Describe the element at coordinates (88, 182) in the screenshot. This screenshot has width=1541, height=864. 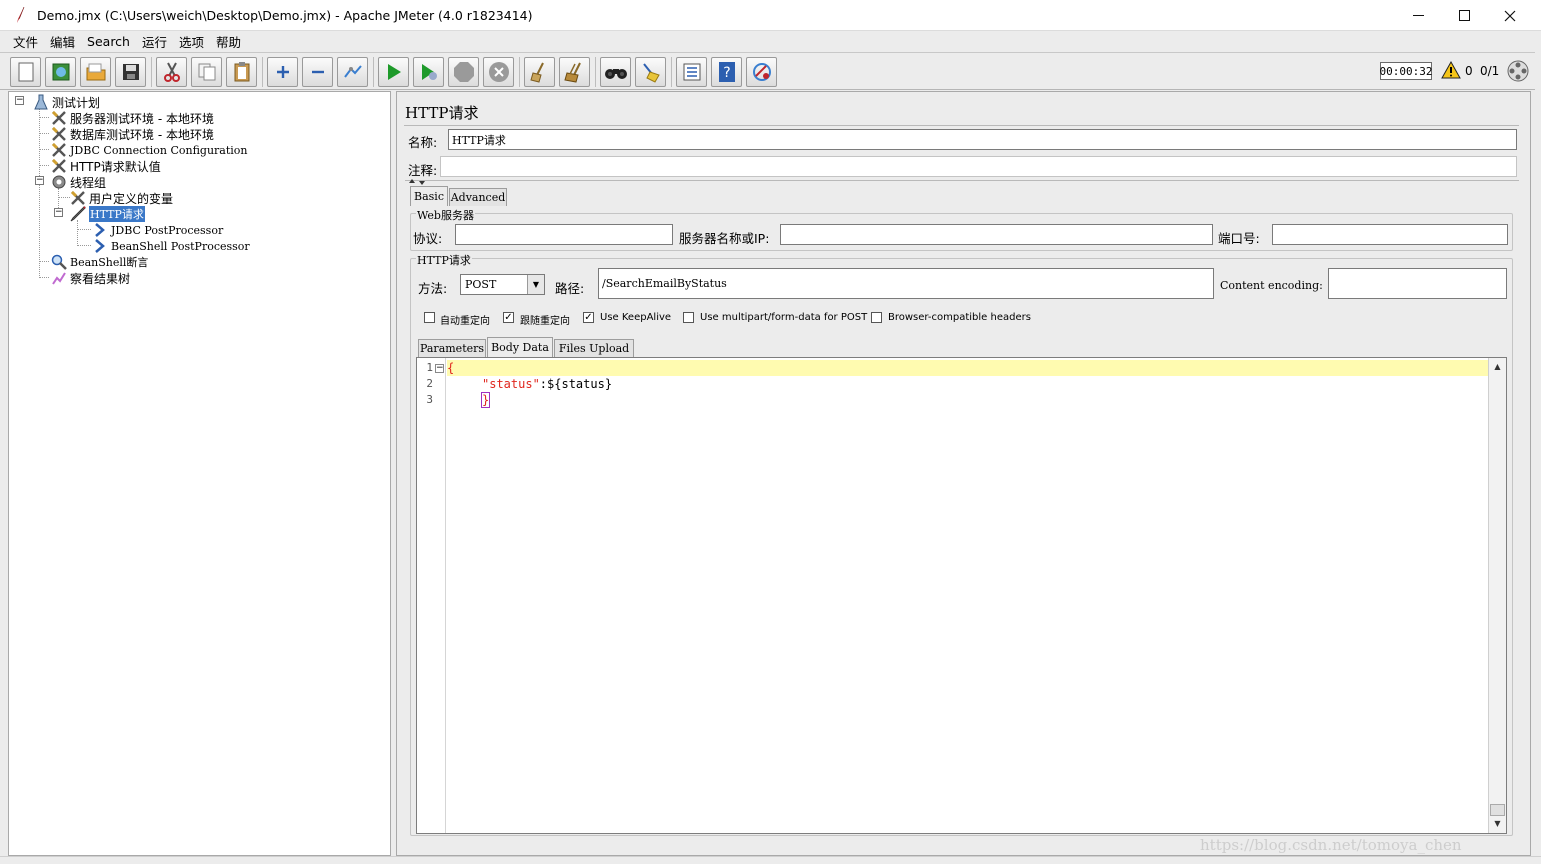
I see `tree-label: 线程组` at that location.